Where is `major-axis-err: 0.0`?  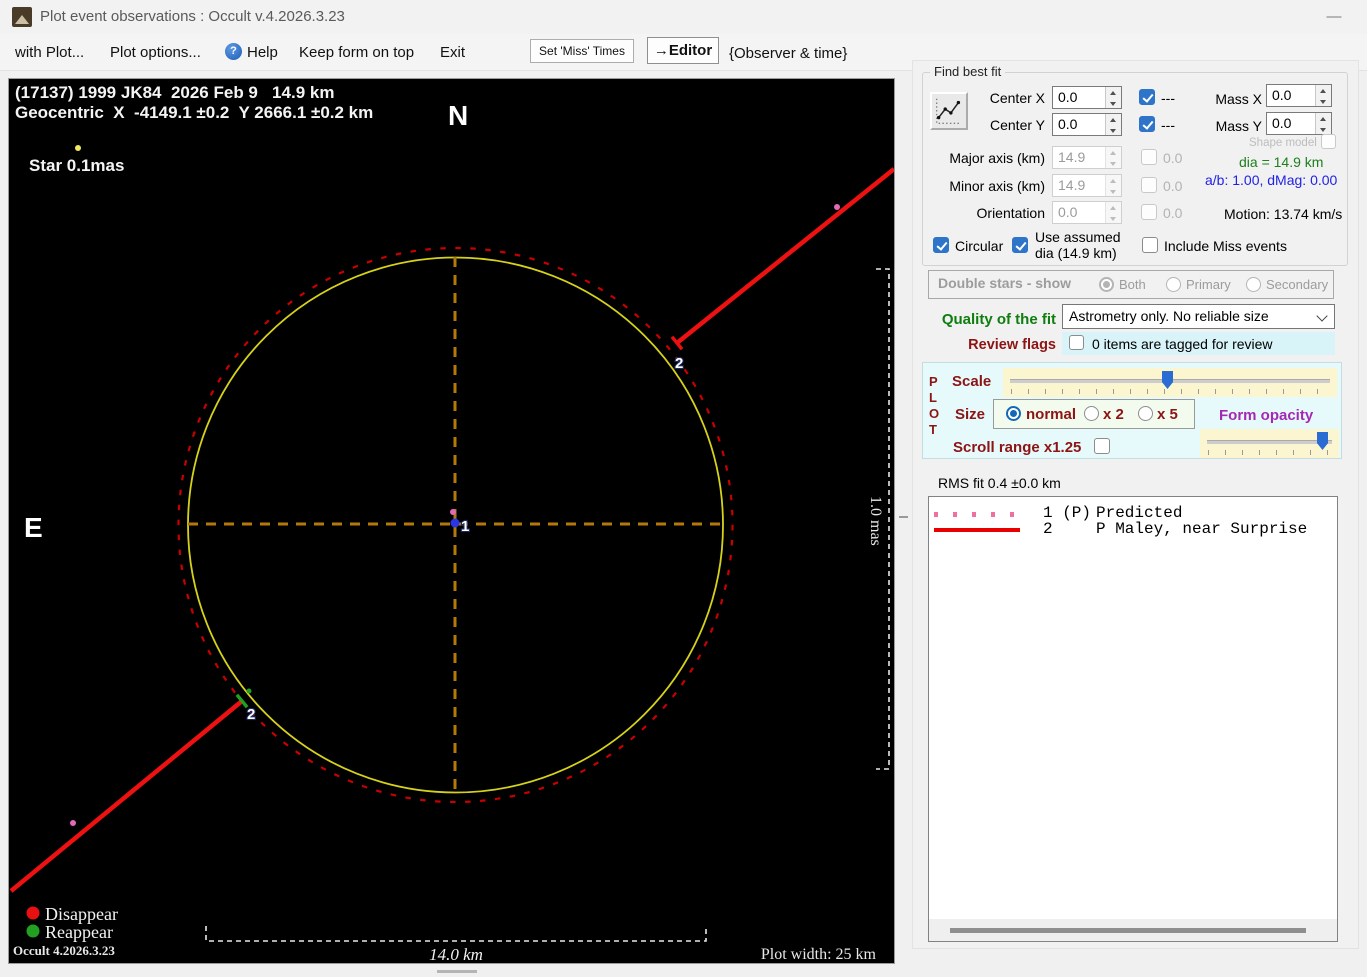
major-axis-err: 0.0 is located at coordinates (1173, 158).